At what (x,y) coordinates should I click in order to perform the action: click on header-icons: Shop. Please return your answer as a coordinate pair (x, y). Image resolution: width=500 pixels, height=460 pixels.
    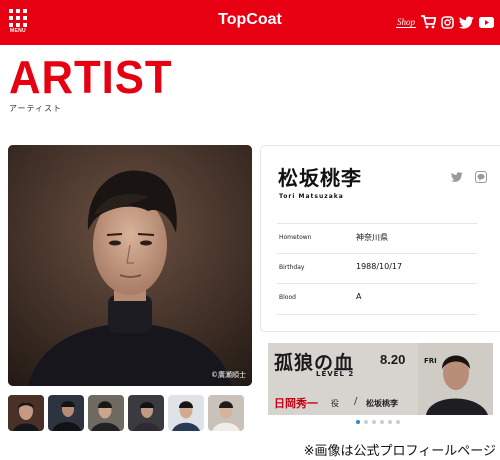
    Looking at the image, I should click on (445, 22).